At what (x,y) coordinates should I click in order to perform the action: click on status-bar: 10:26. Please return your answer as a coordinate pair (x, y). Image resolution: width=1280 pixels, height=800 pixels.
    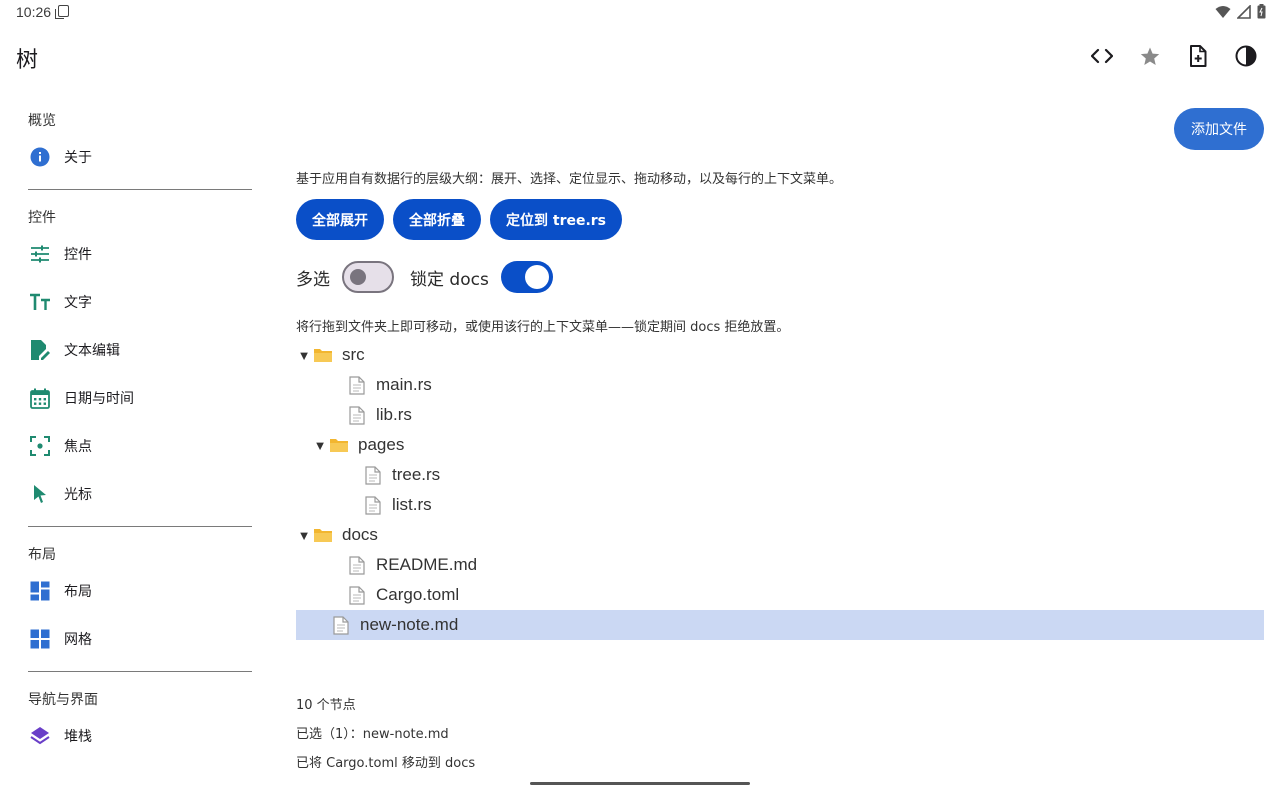
    Looking at the image, I should click on (640, 12).